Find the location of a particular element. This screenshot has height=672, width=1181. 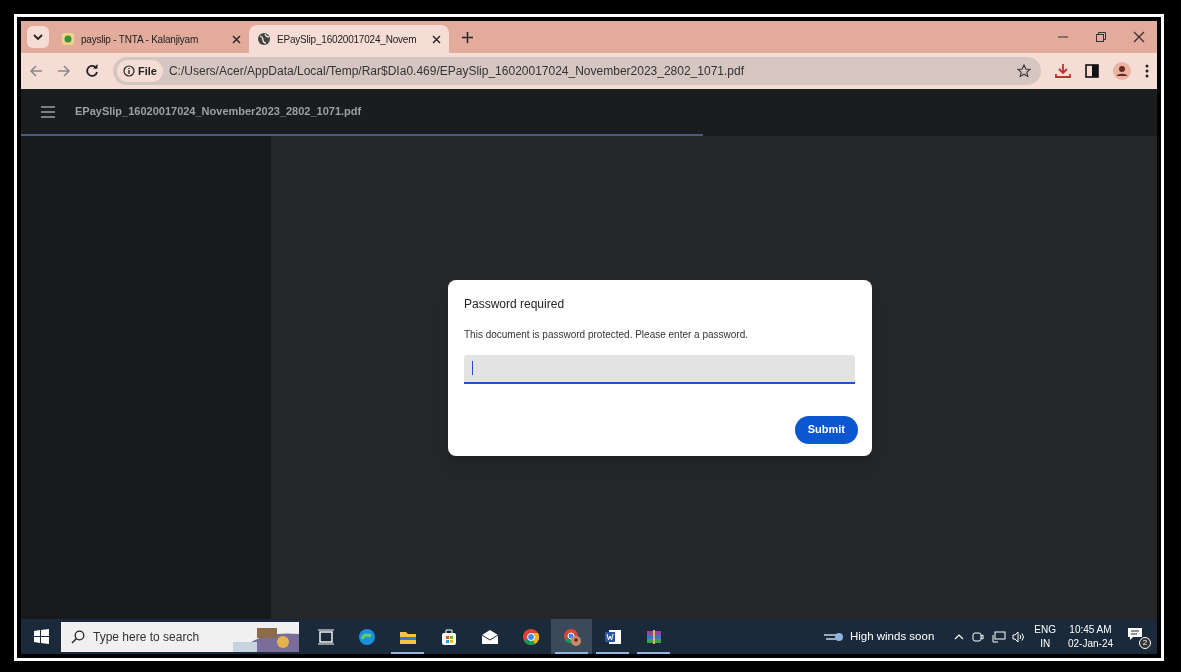

edge-icon is located at coordinates (366, 636).